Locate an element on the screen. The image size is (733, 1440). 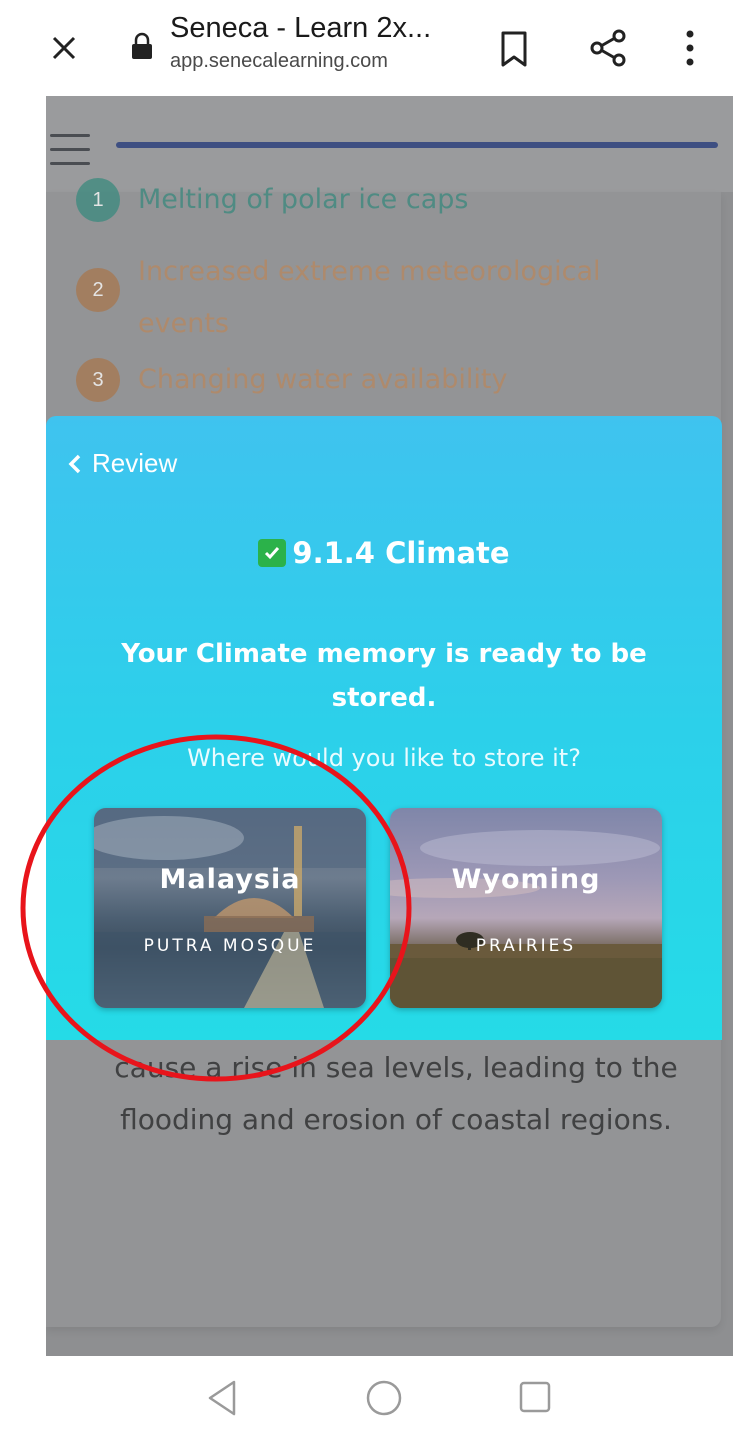
system-nav-bar is located at coordinates (389, 1398).